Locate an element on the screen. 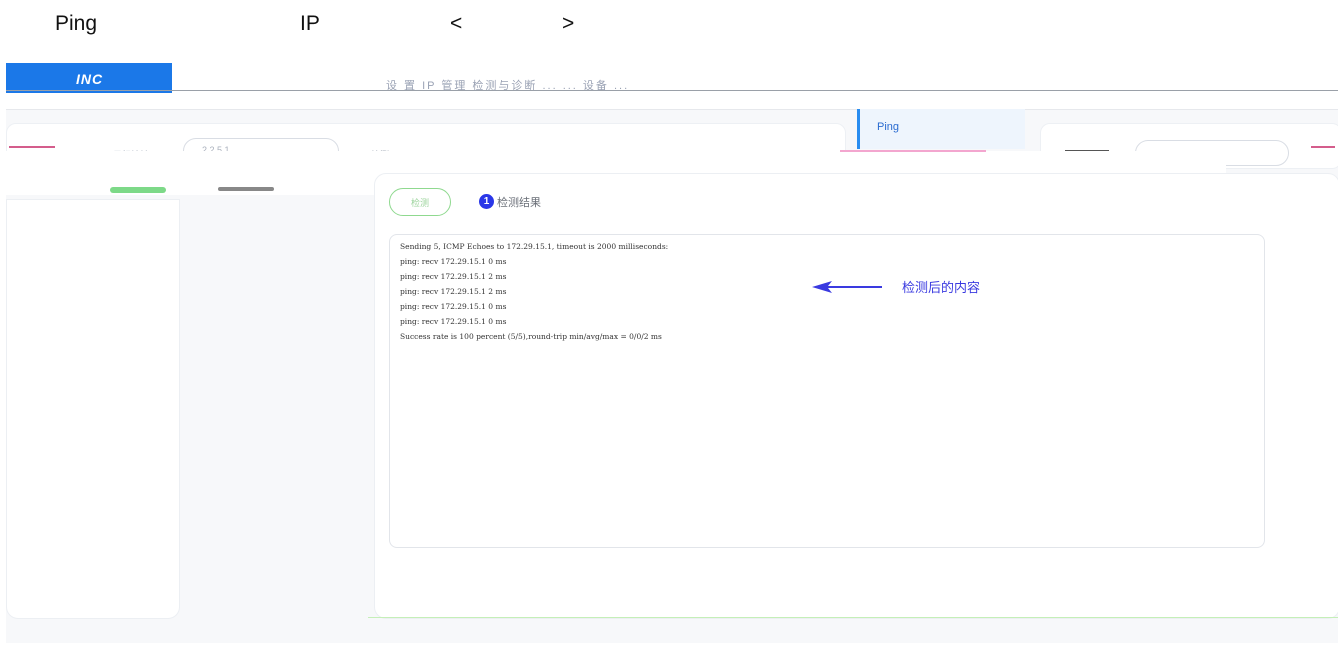 This screenshot has width=1343, height=663. detect-button: 检测 is located at coordinates (420, 202).